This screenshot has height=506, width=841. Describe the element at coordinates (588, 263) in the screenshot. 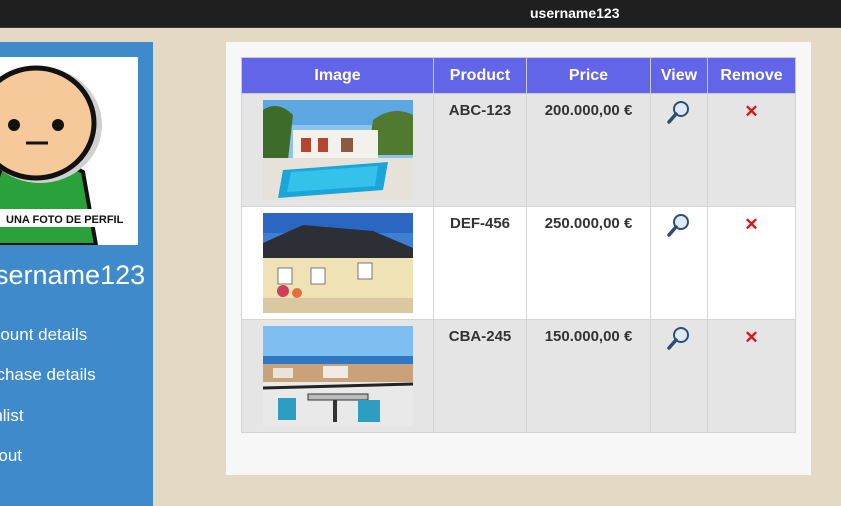

I see `price-cell: 250.000,00 €` at that location.